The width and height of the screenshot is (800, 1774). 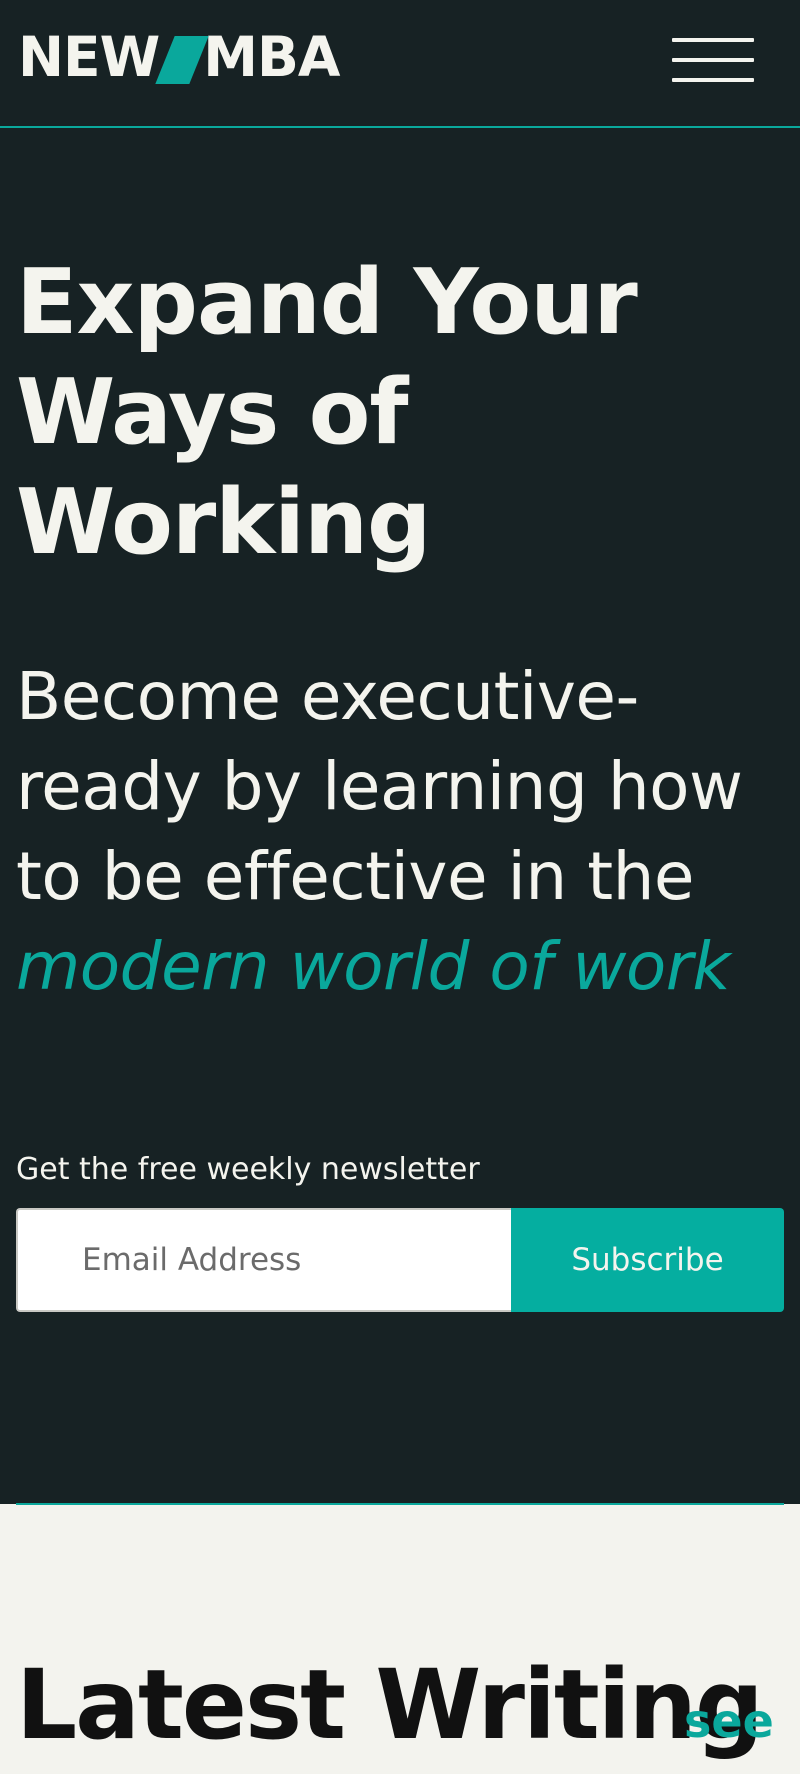 I want to click on newsletter-form: Subscribe, so click(x=400, y=1260).